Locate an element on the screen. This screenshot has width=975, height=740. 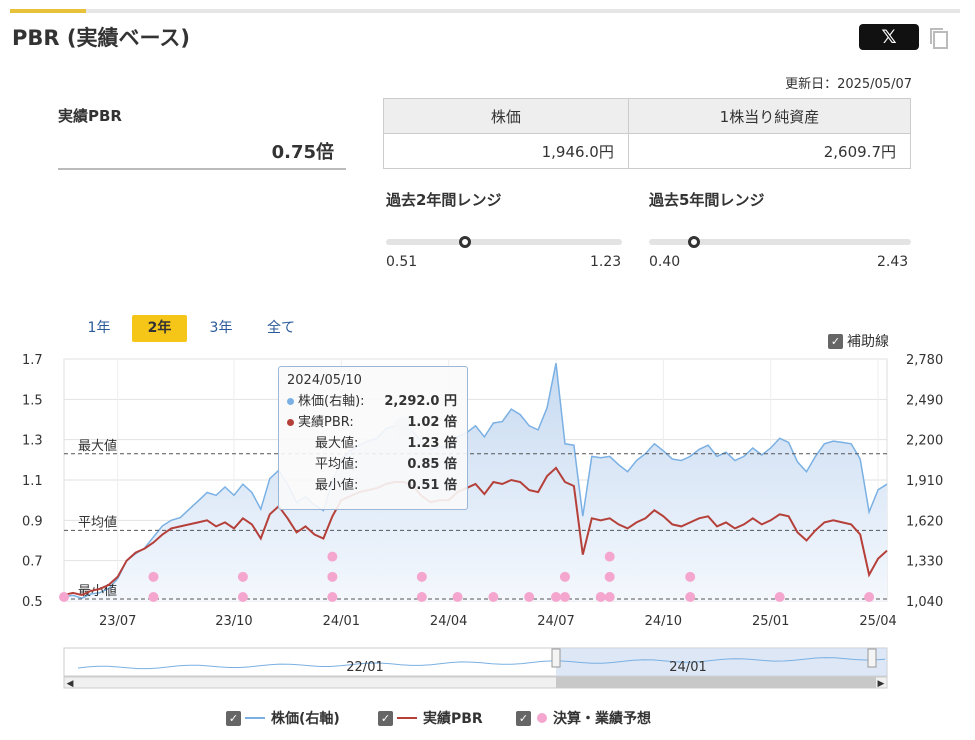
x-tick-label: 24/01 is located at coordinates (341, 621).